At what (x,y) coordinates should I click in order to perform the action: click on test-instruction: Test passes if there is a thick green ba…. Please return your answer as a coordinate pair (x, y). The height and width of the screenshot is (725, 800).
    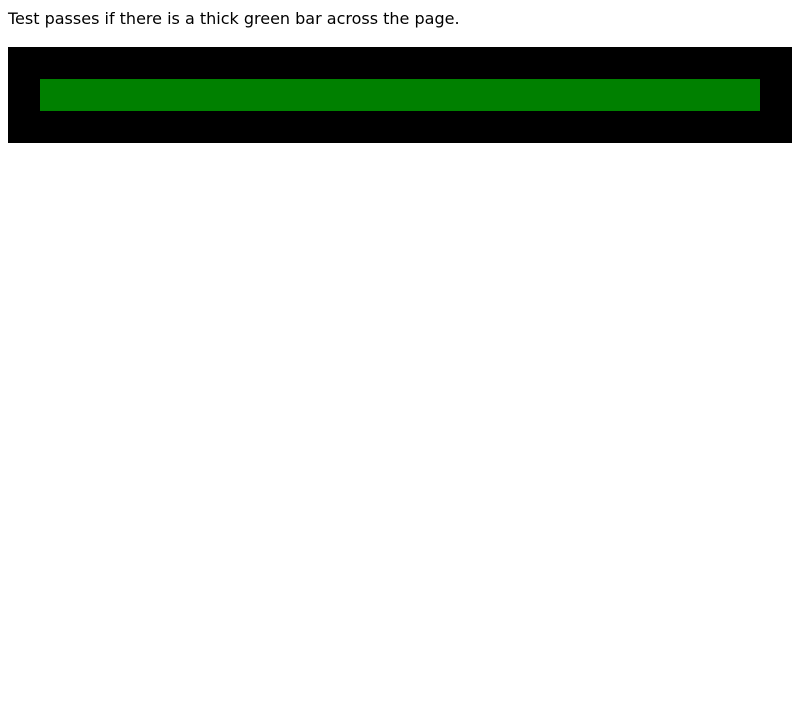
    Looking at the image, I should click on (234, 18).